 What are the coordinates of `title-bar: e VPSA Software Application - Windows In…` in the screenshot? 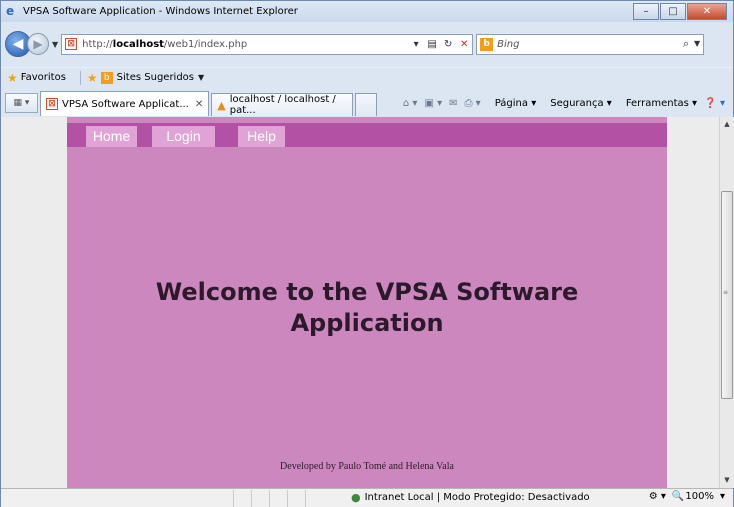 It's located at (367, 11).